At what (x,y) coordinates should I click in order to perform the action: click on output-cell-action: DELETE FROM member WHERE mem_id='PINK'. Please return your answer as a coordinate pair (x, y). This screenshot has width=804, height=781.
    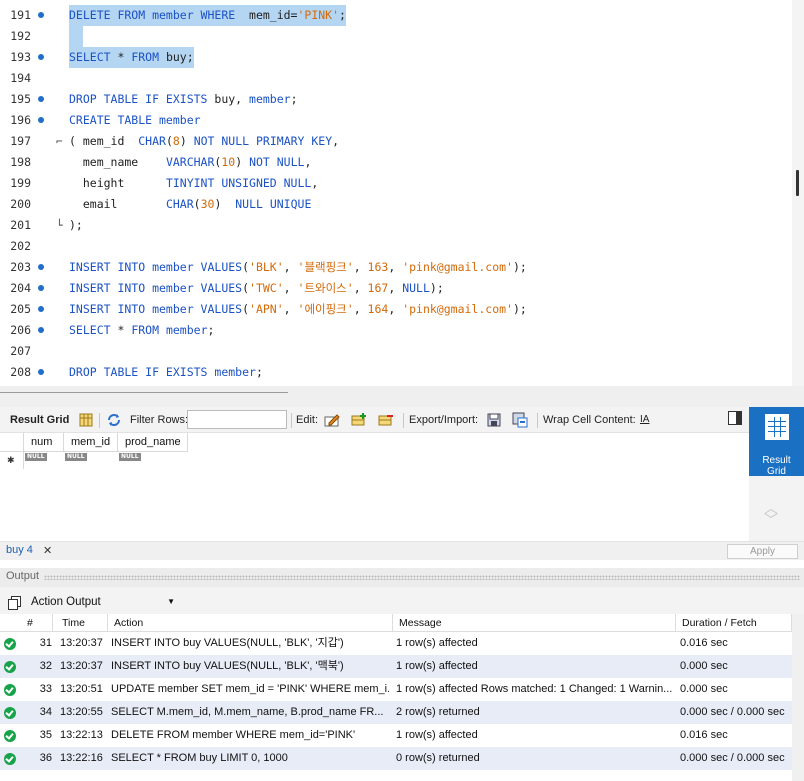
    Looking at the image, I should click on (233, 735).